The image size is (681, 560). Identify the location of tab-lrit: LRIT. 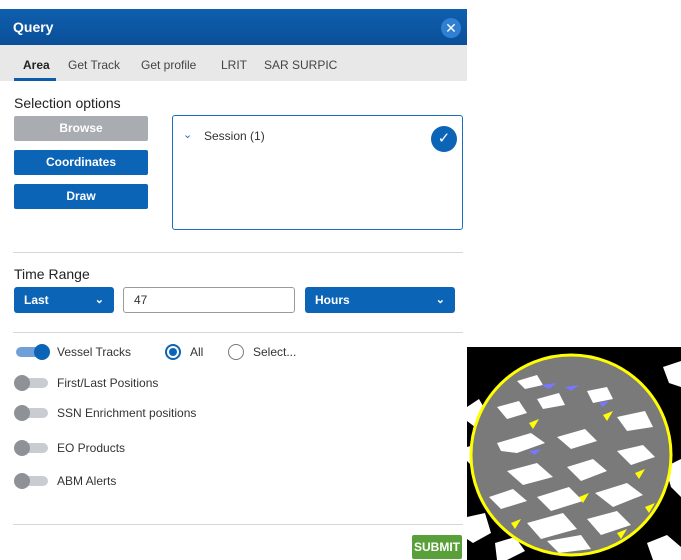
(234, 65).